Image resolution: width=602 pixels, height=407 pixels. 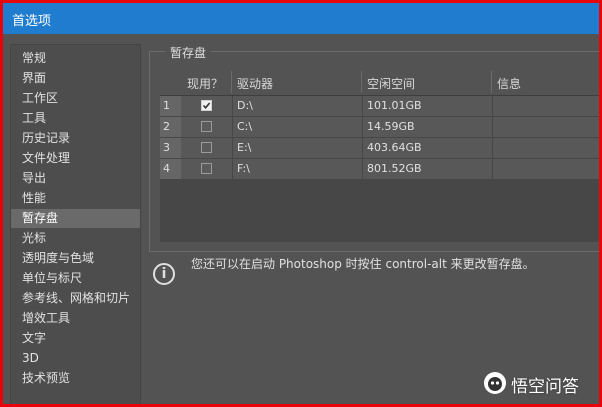 What do you see at coordinates (75, 118) in the screenshot?
I see `sidebar-item-tools: 工具` at bounding box center [75, 118].